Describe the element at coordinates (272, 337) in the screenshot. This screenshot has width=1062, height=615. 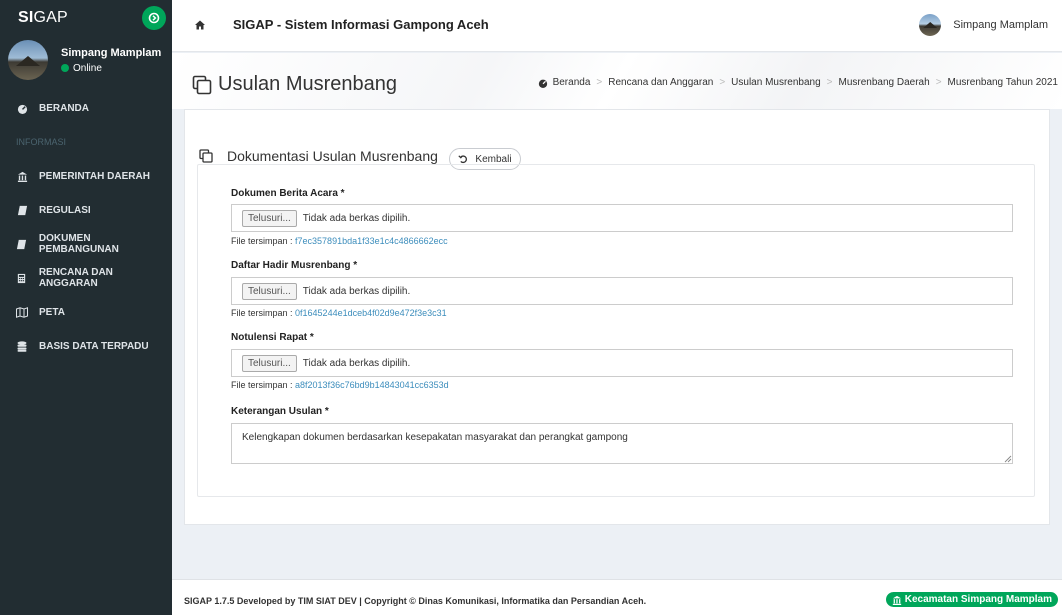
I see `field-label-notulensi: Notulensi Rapat *` at that location.